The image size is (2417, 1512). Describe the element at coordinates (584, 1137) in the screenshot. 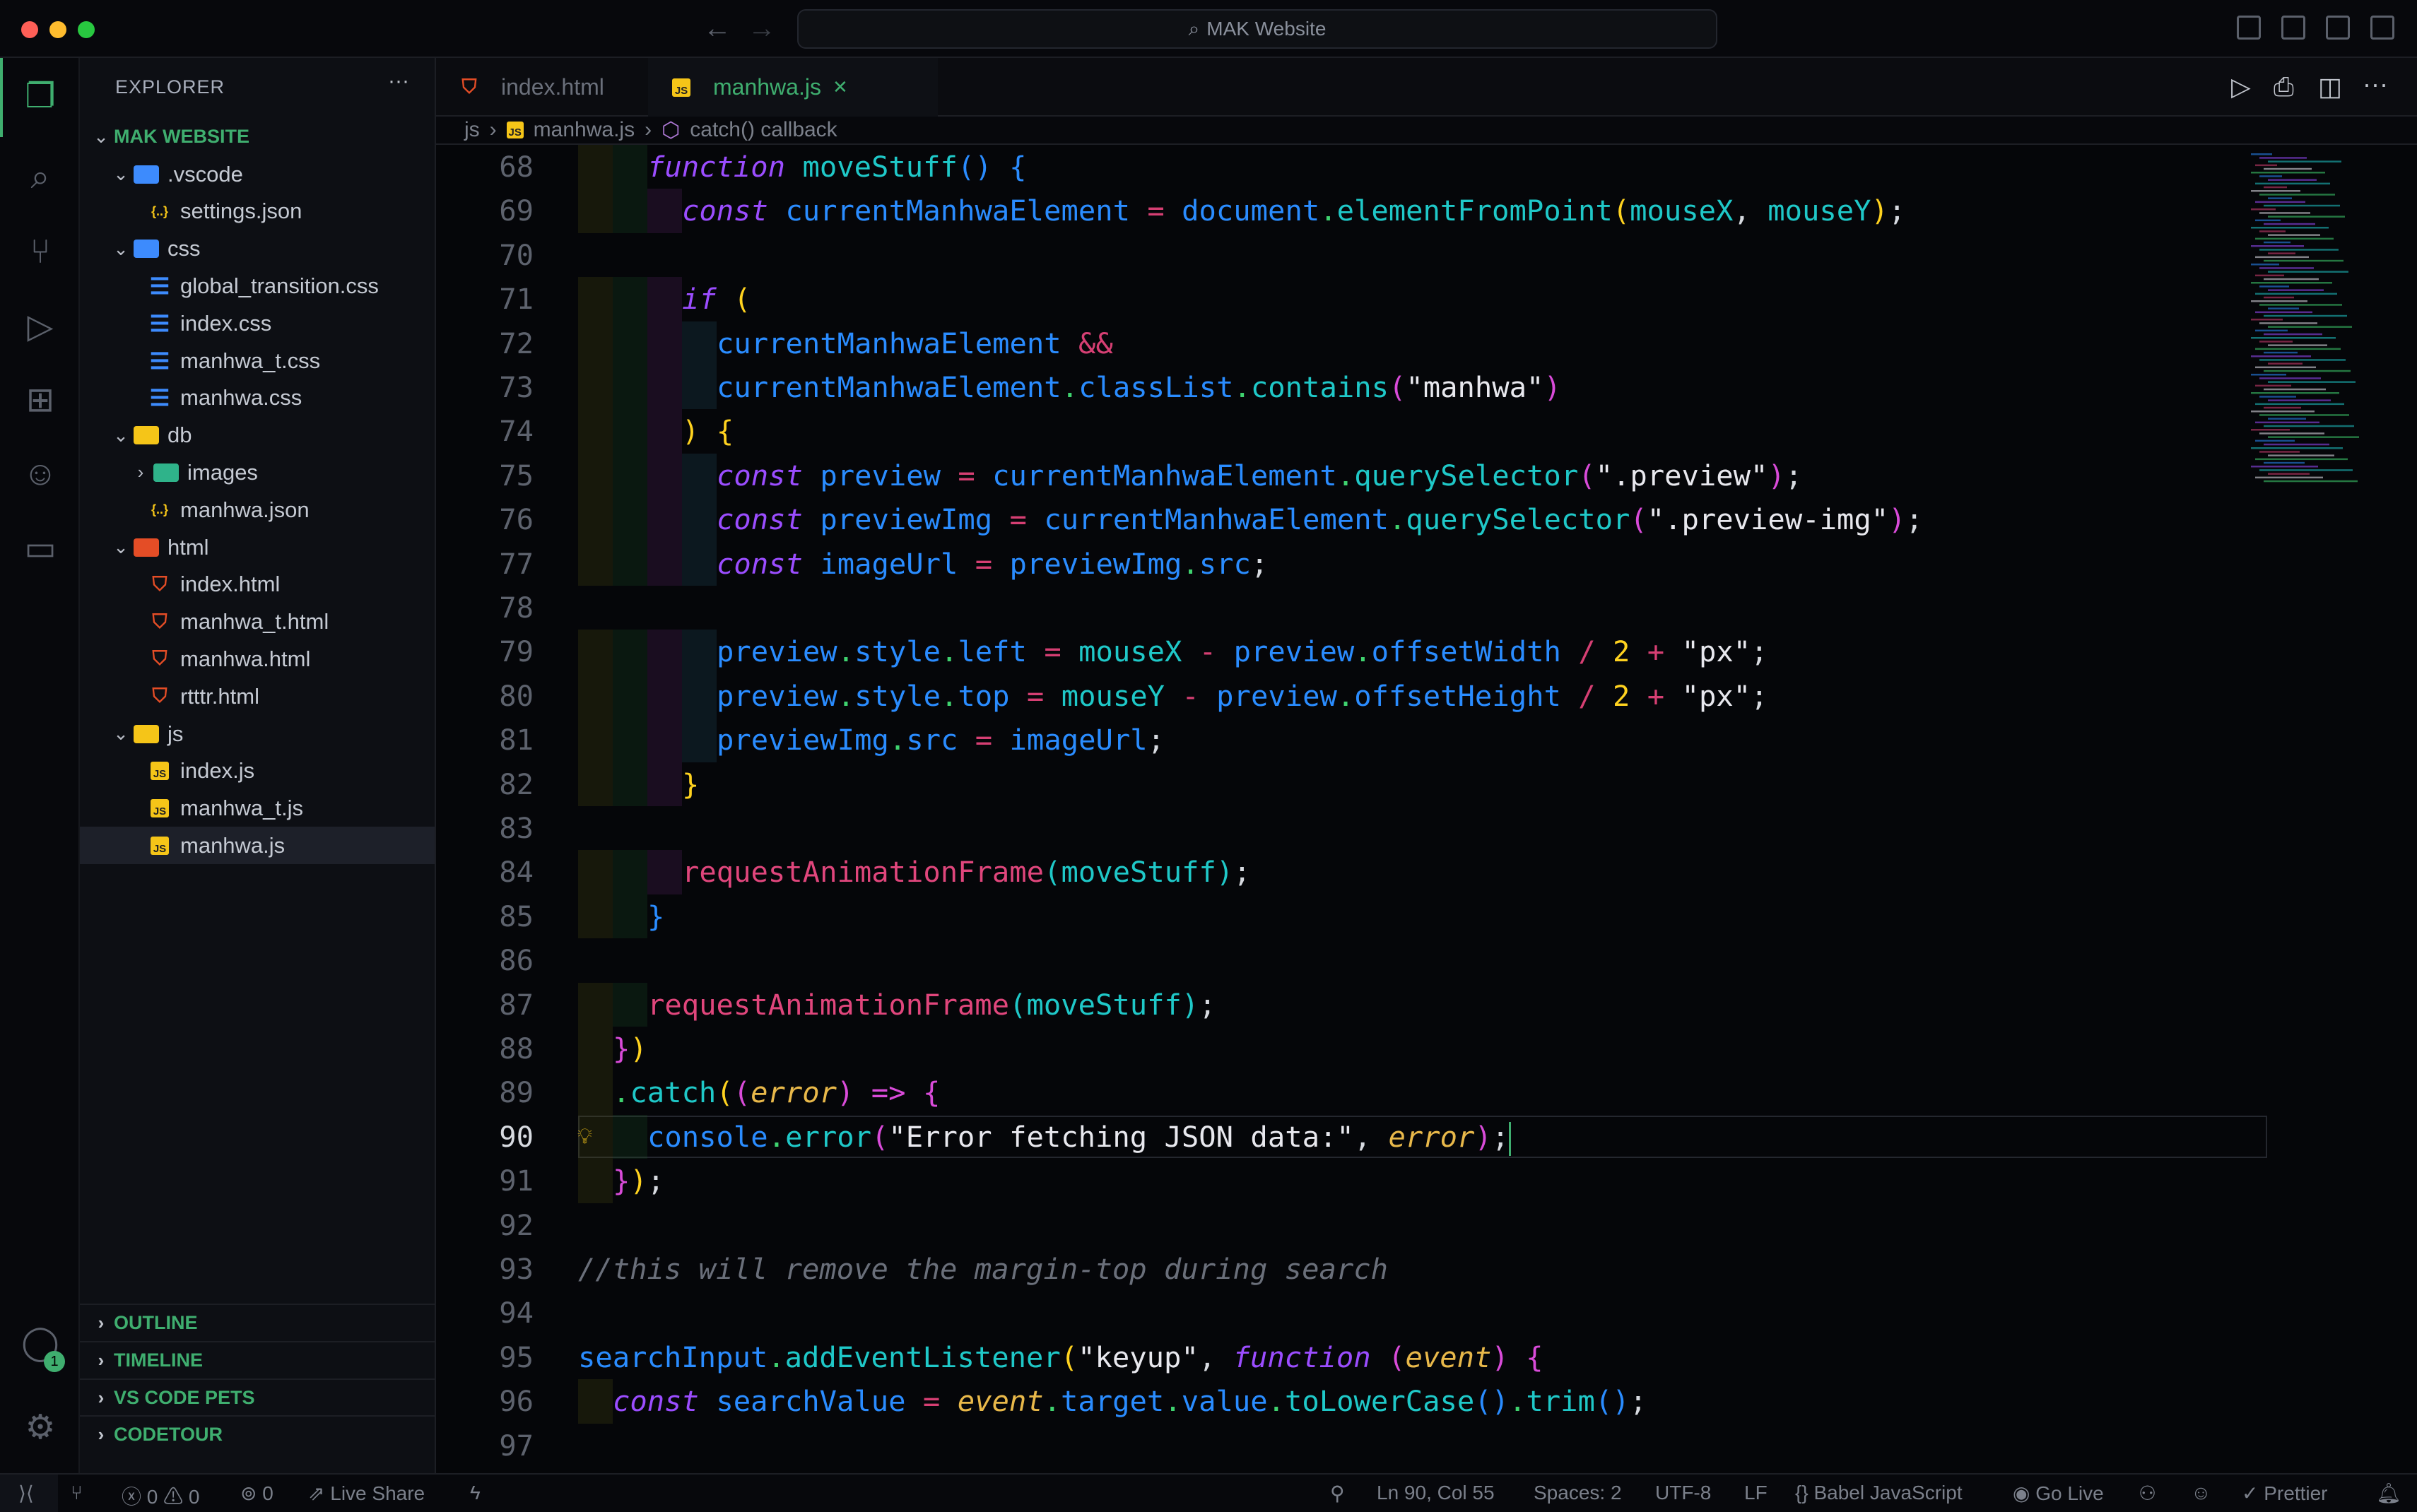

I see `lightbulb-icon: 💡︎` at that location.